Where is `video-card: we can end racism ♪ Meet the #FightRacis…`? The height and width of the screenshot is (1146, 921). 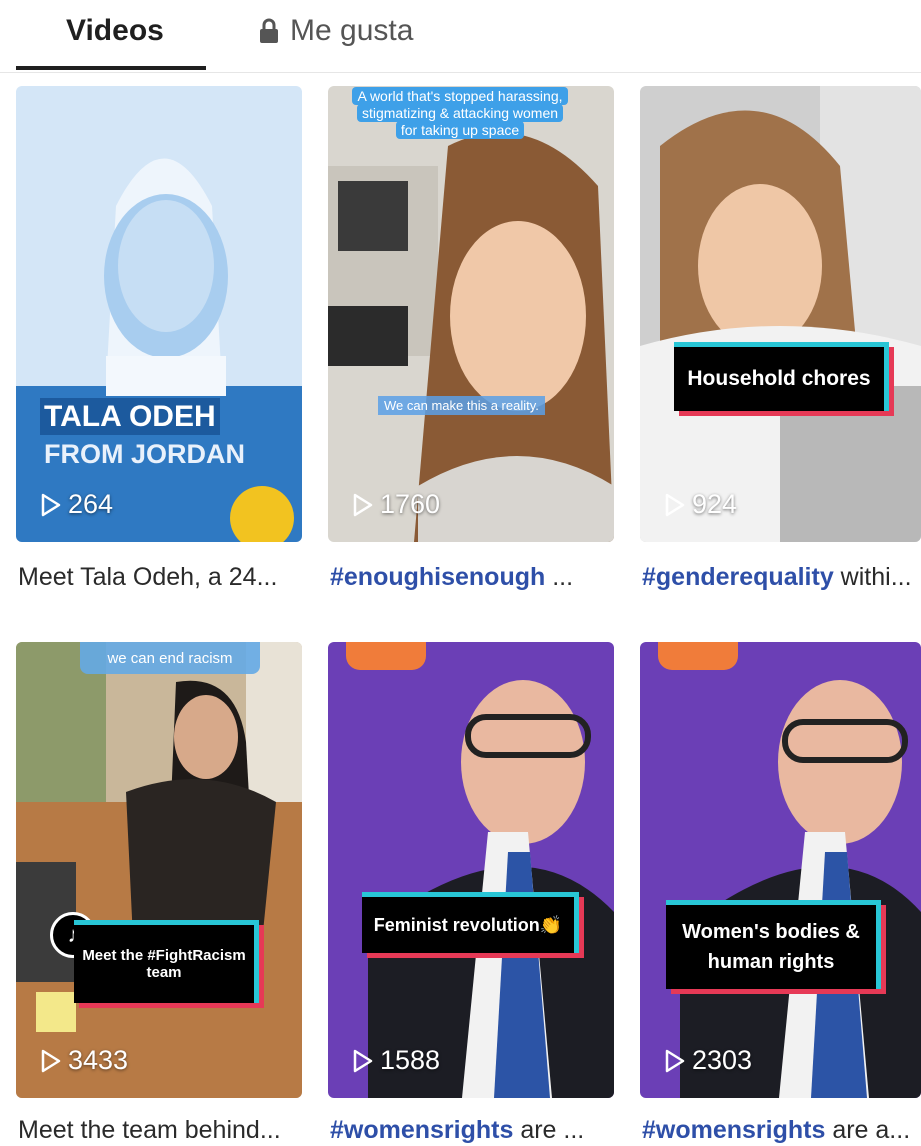 video-card: we can end racism ♪ Meet the #FightRacis… is located at coordinates (159, 870).